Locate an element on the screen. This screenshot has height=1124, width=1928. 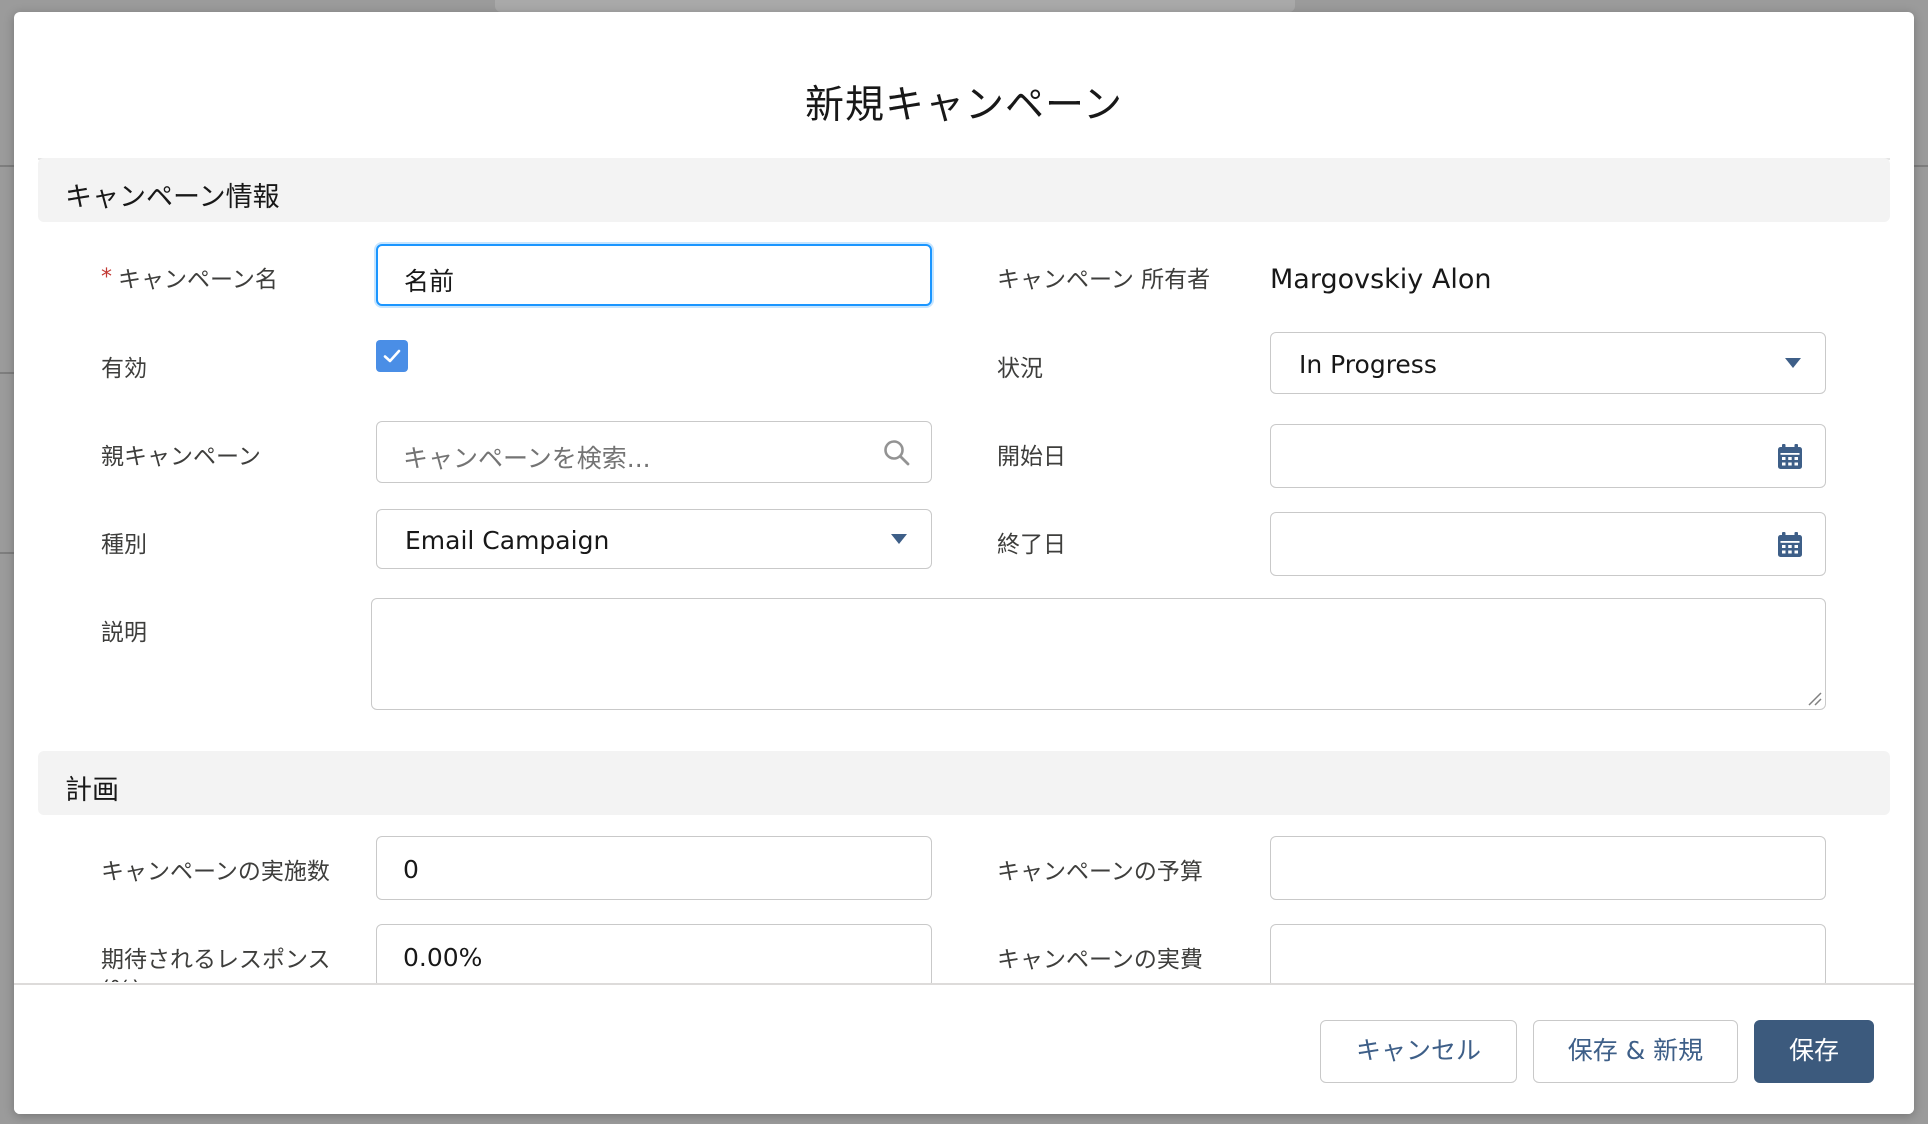
num-sent-input: 0 is located at coordinates (654, 868).